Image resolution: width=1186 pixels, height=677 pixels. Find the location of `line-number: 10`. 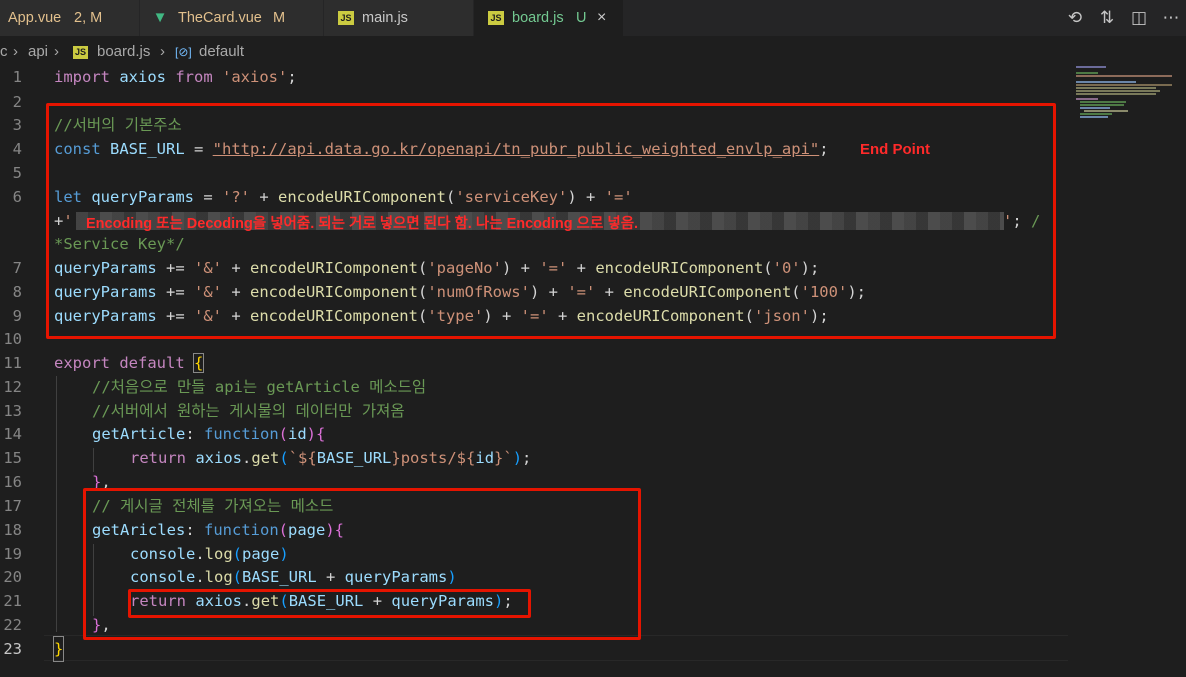

line-number: 10 is located at coordinates (12, 339).